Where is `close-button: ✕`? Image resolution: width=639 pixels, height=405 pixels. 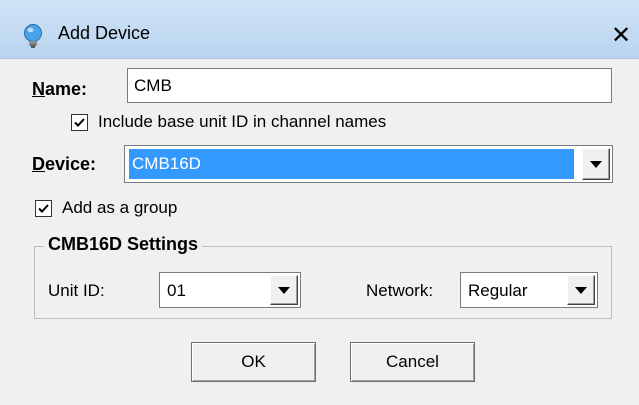 close-button: ✕ is located at coordinates (621, 35).